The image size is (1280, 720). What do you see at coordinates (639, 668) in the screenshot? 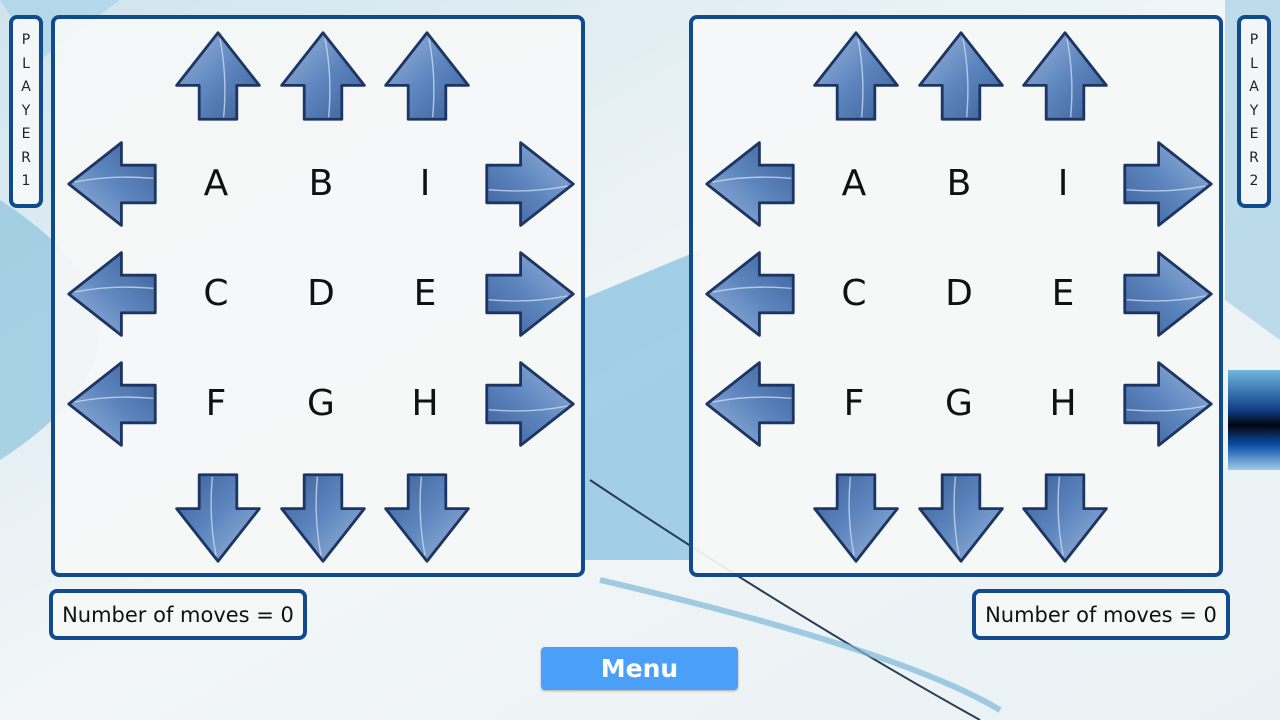
I see `menu-button: Menu` at bounding box center [639, 668].